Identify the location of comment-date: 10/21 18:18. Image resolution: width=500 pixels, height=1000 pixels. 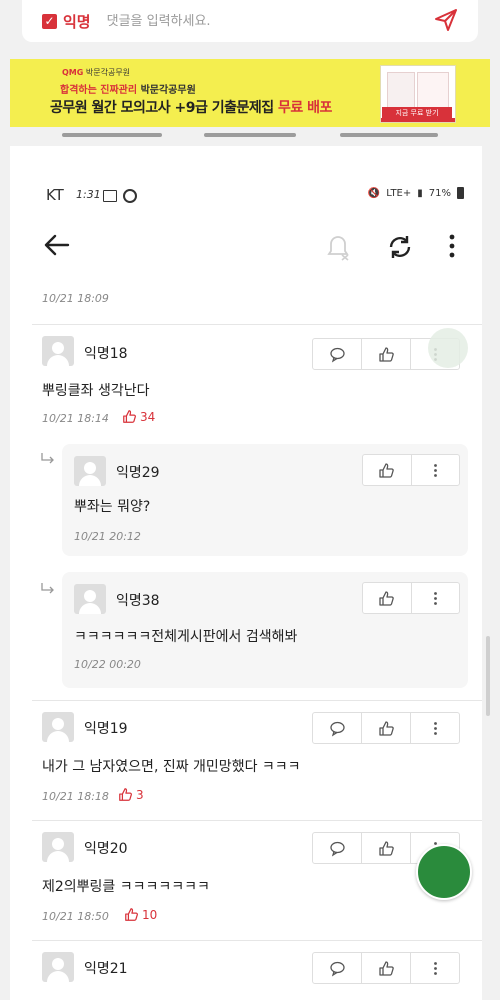
(75, 796).